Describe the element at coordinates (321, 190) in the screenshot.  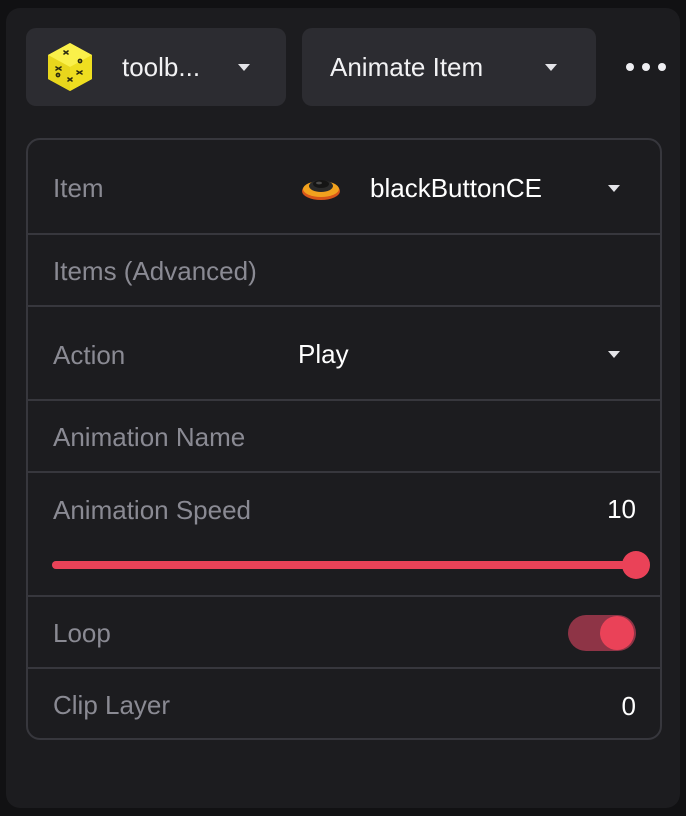
I see `black-button-thumbnail-icon` at that location.